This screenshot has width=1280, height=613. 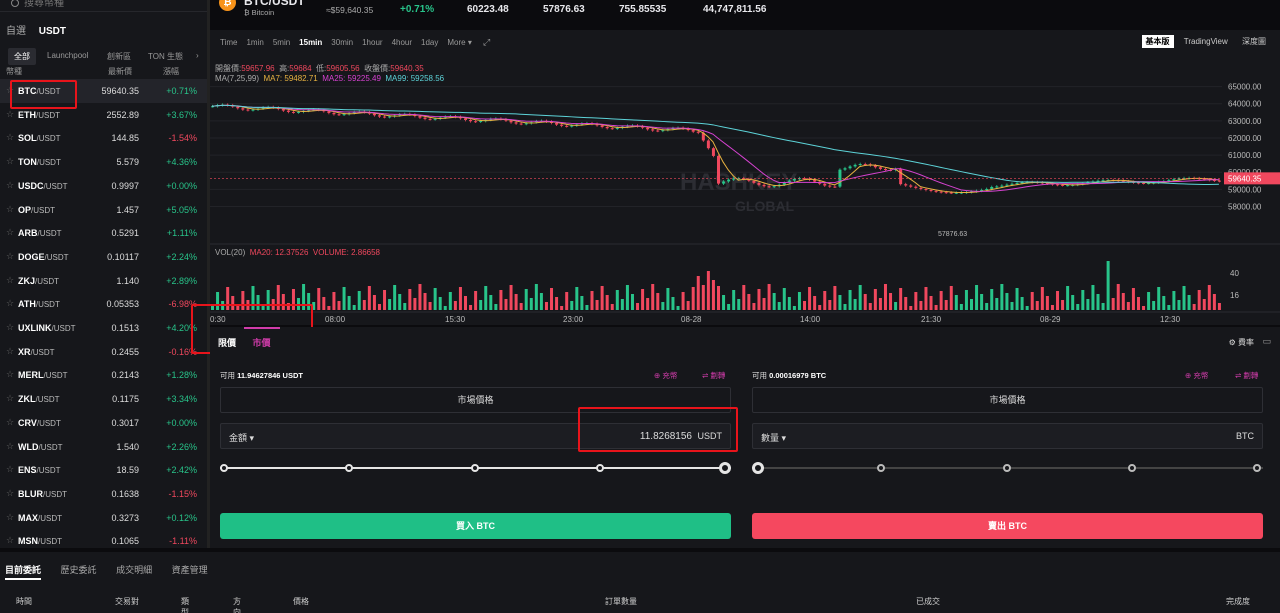 I want to click on market-pair: USDC/USDT, so click(x=43, y=185).